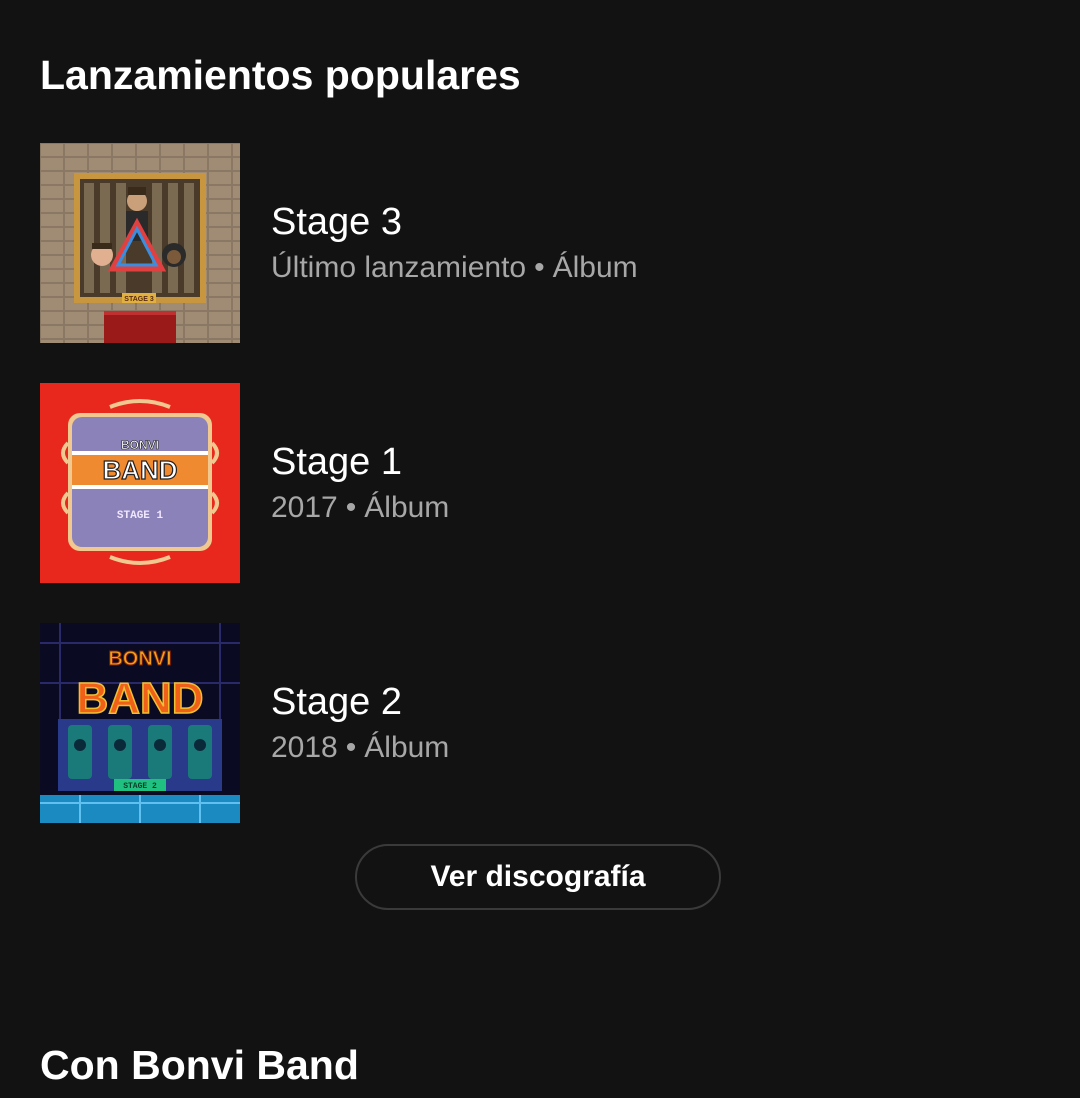 This screenshot has width=1080, height=1098. I want to click on release-subtitle: Último lanzamiento • Álbum, so click(454, 268).